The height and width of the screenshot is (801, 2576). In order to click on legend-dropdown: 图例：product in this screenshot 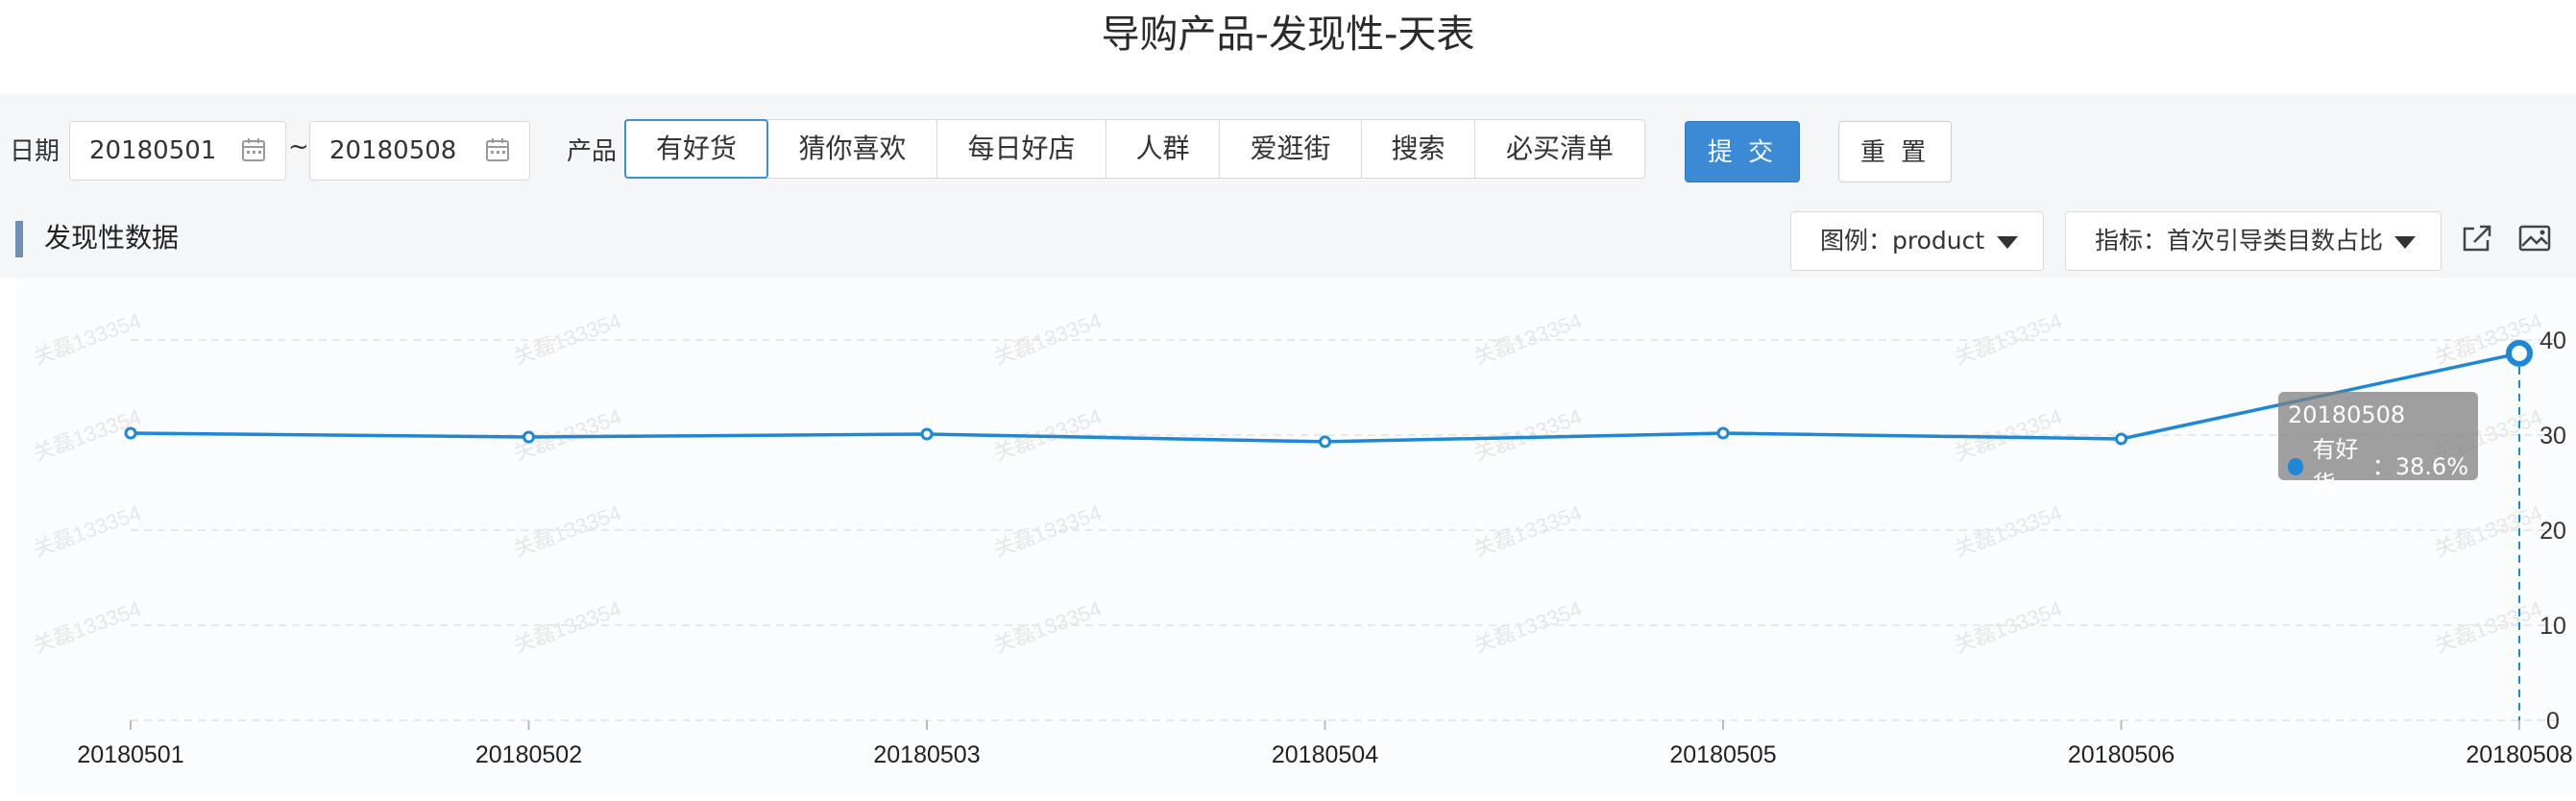, I will do `click(1917, 241)`.